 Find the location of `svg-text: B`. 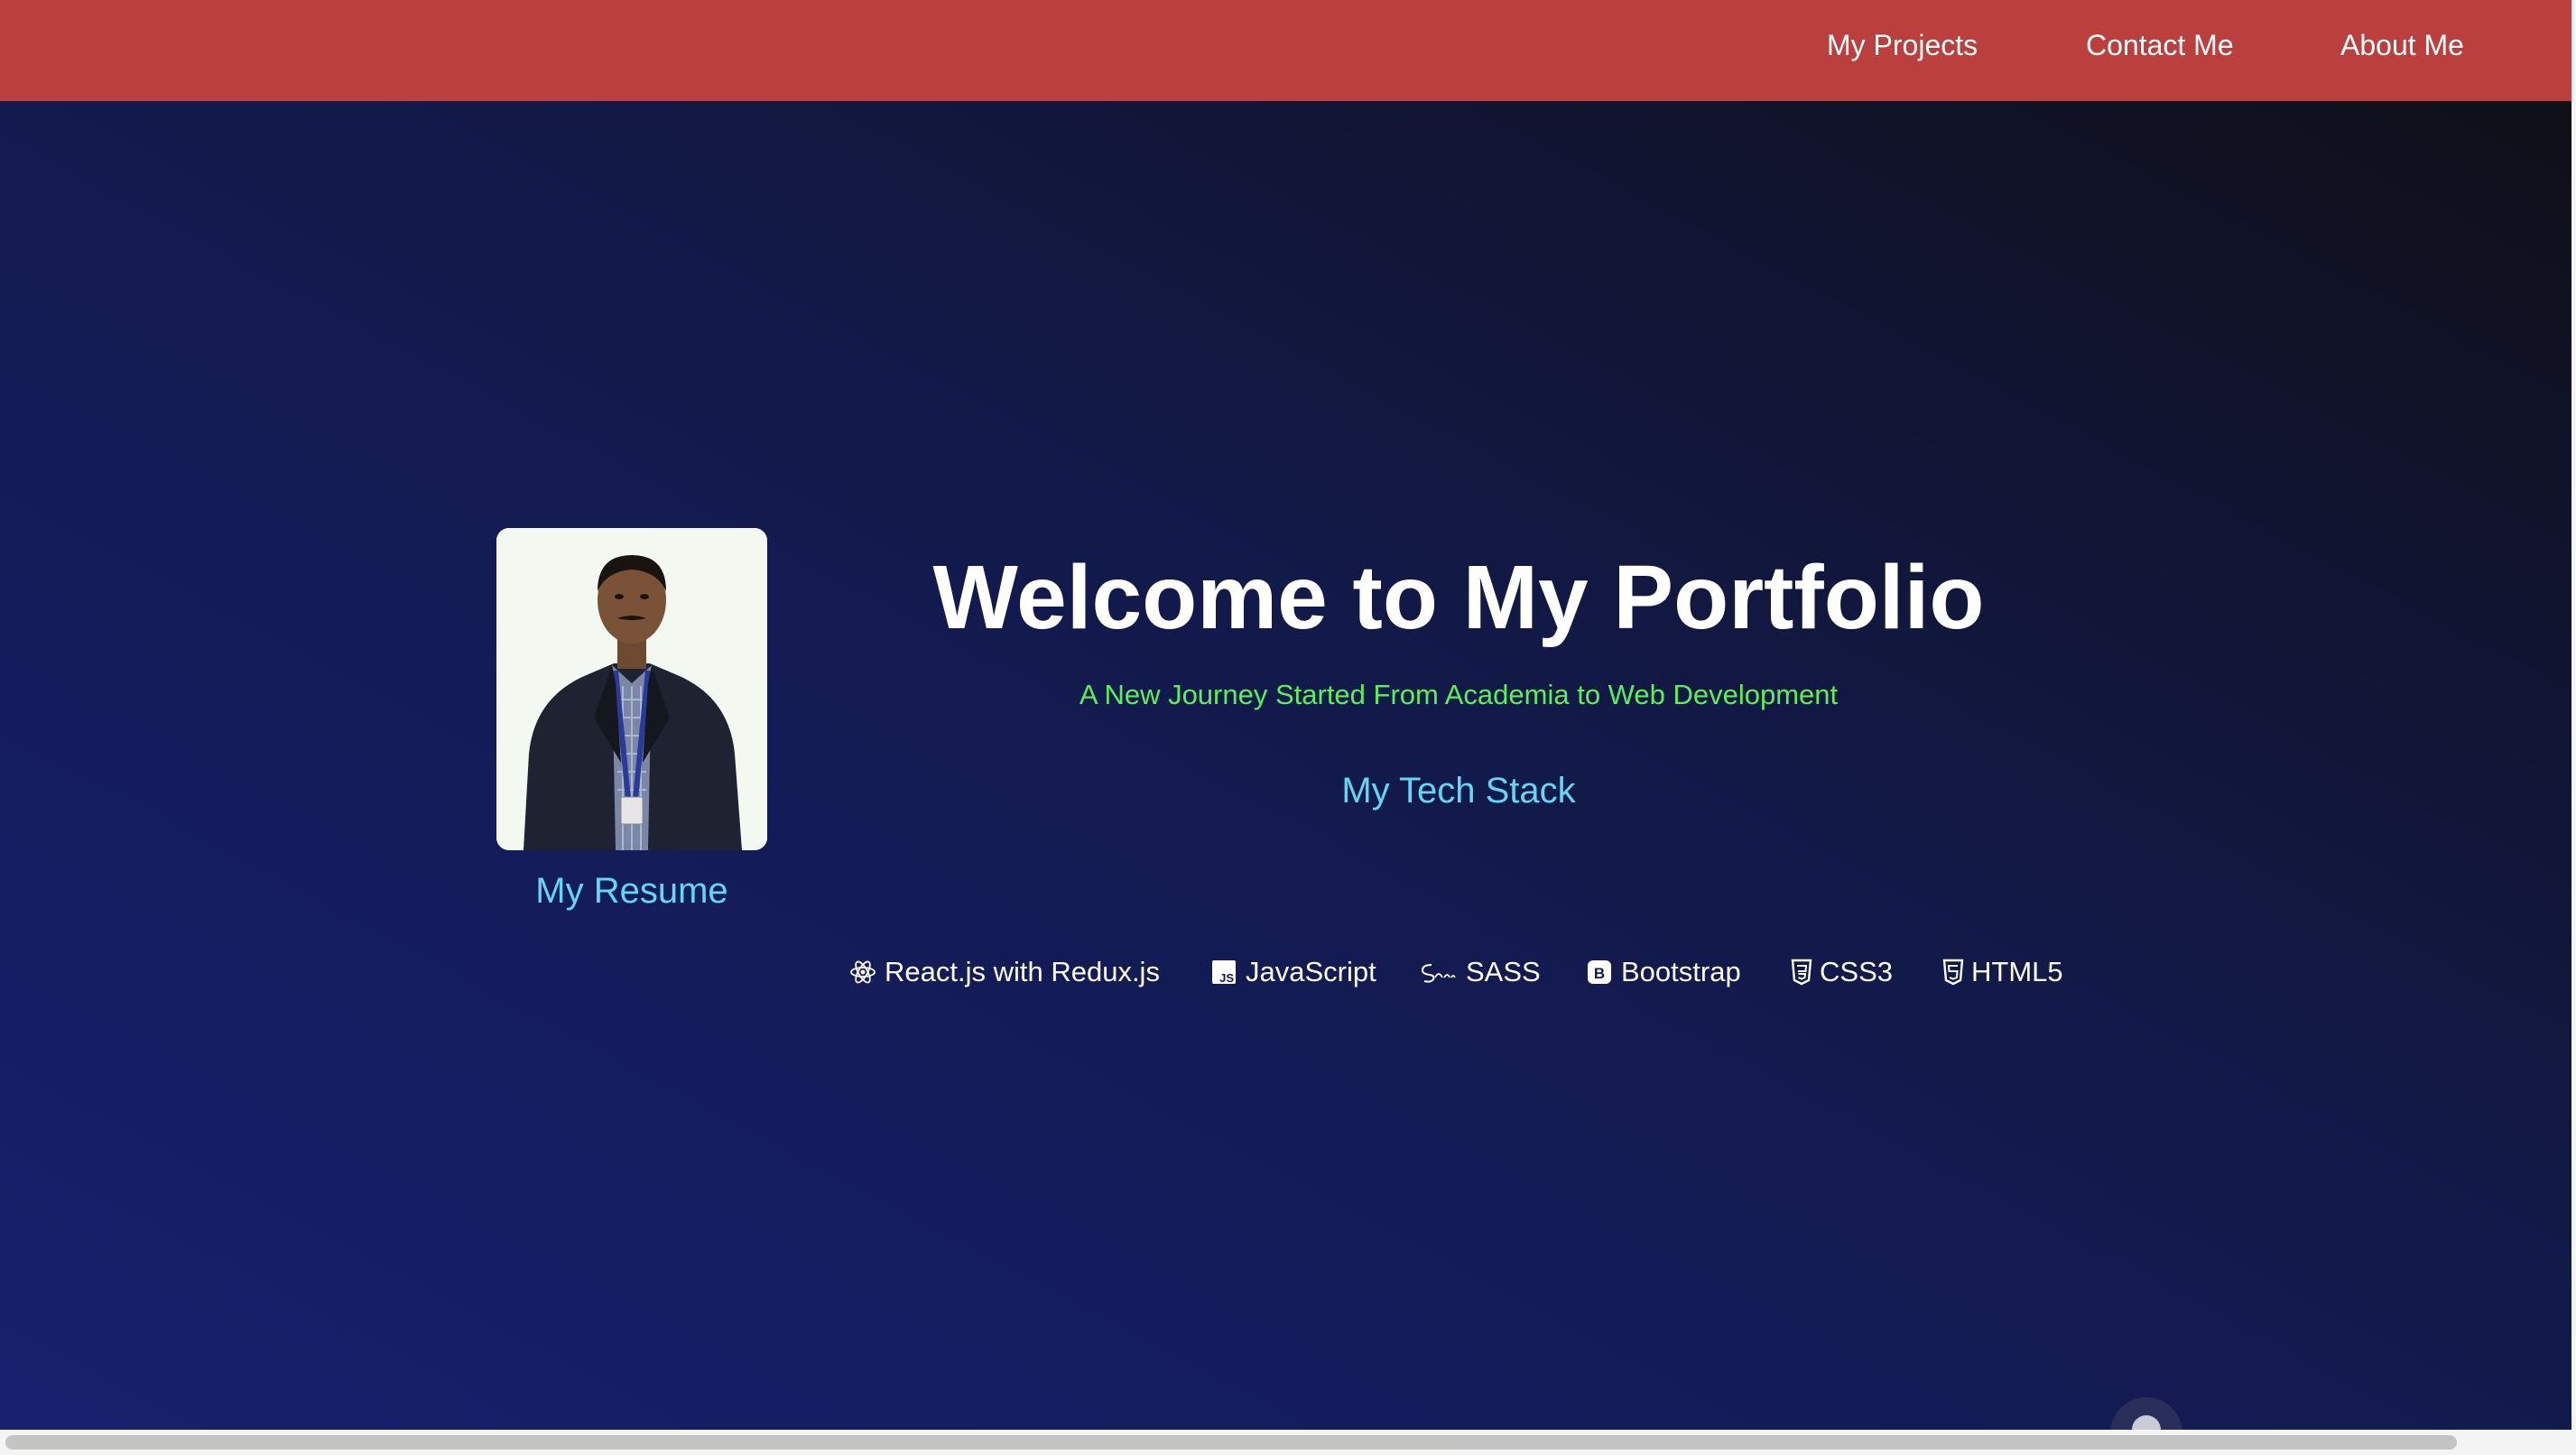

svg-text: B is located at coordinates (1599, 974).